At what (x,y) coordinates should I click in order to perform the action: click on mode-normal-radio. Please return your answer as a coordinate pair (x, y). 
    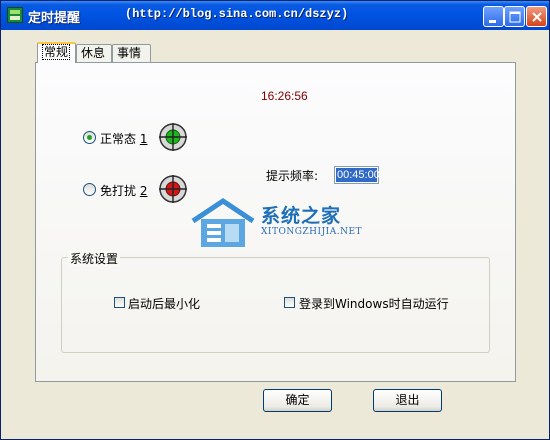
    Looking at the image, I should click on (89, 137).